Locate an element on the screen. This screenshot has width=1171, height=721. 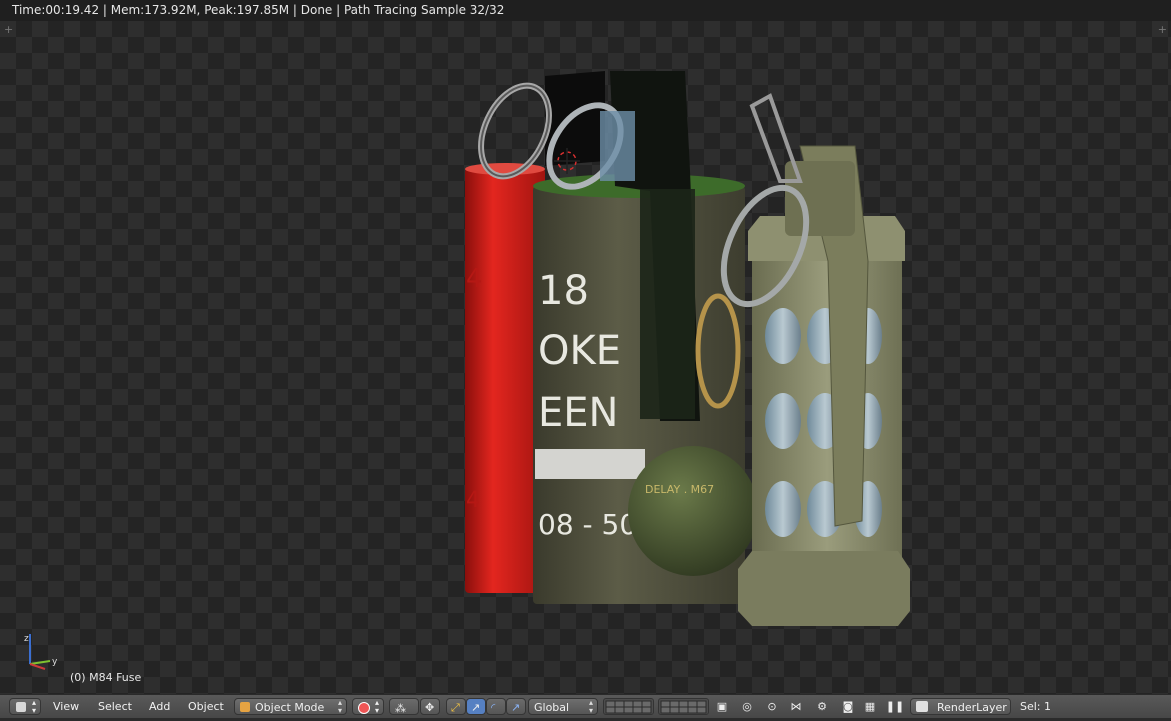
menu-view: View is located at coordinates (66, 706).